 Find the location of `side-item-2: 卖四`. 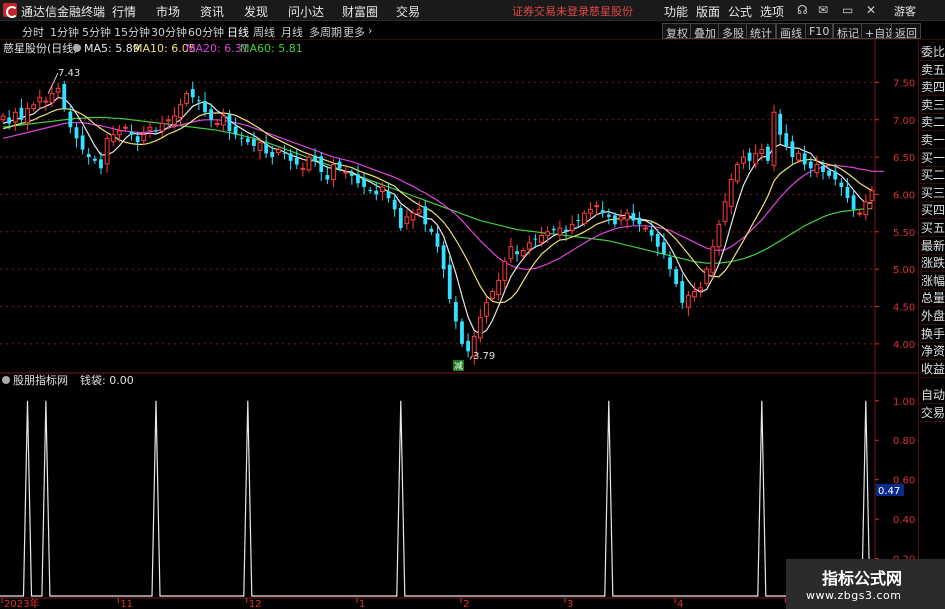

side-item-2: 卖四 is located at coordinates (932, 87).